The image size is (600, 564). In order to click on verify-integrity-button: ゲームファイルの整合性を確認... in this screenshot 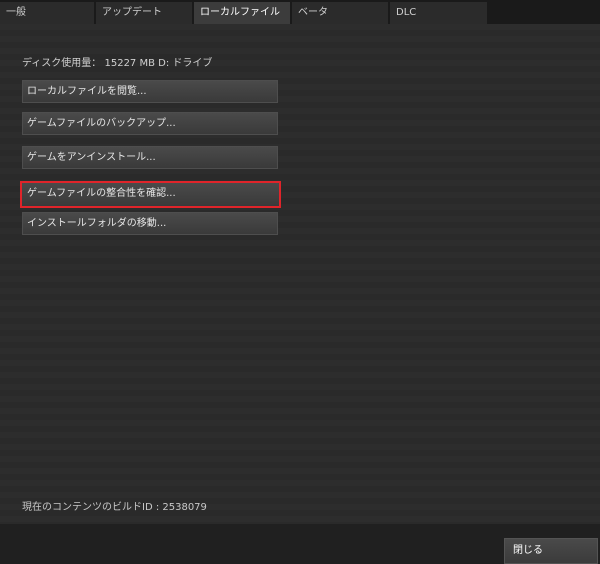, I will do `click(150, 194)`.